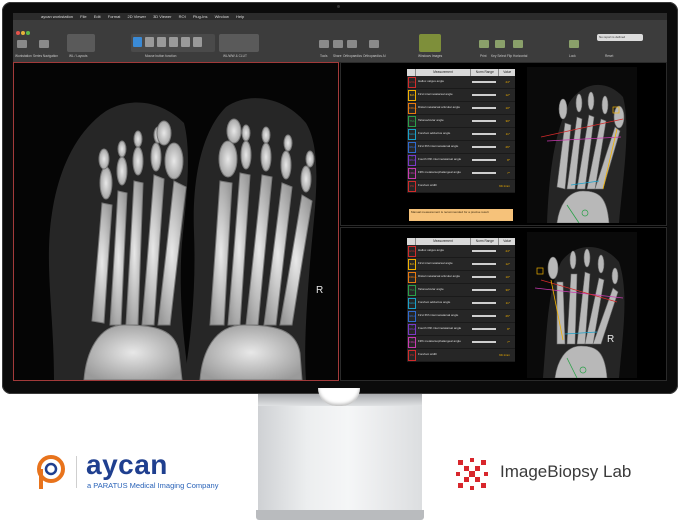 Image resolution: width=680 pixels, height=522 pixels. Describe the element at coordinates (338, 6) in the screenshot. I see `webcam` at that location.